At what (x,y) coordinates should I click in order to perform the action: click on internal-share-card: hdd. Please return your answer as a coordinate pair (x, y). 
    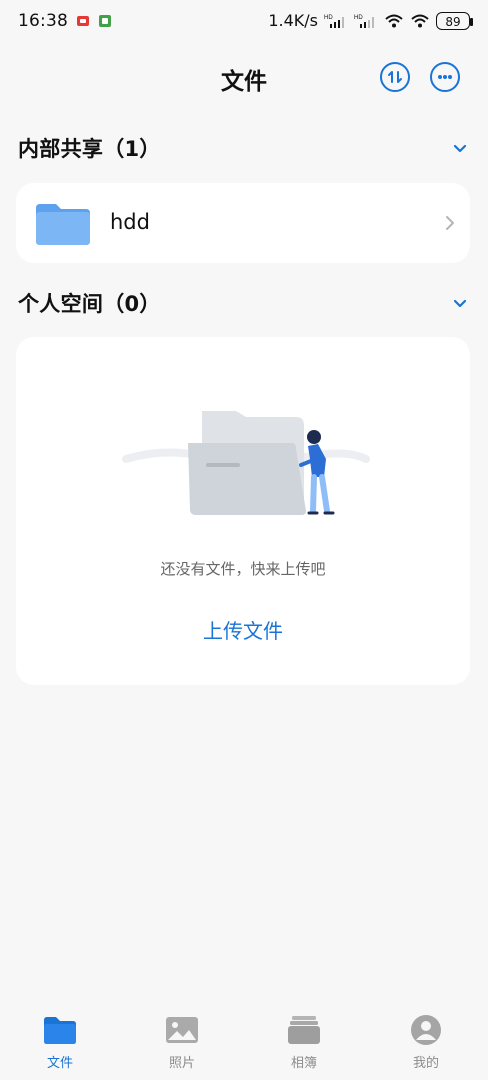
    Looking at the image, I should click on (243, 223).